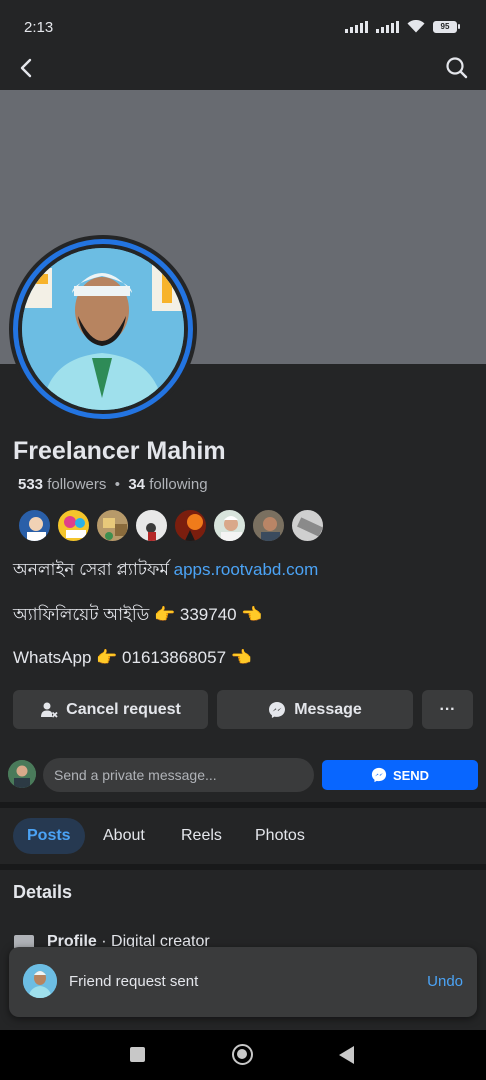  I want to click on more-options-button: ···, so click(447, 709).